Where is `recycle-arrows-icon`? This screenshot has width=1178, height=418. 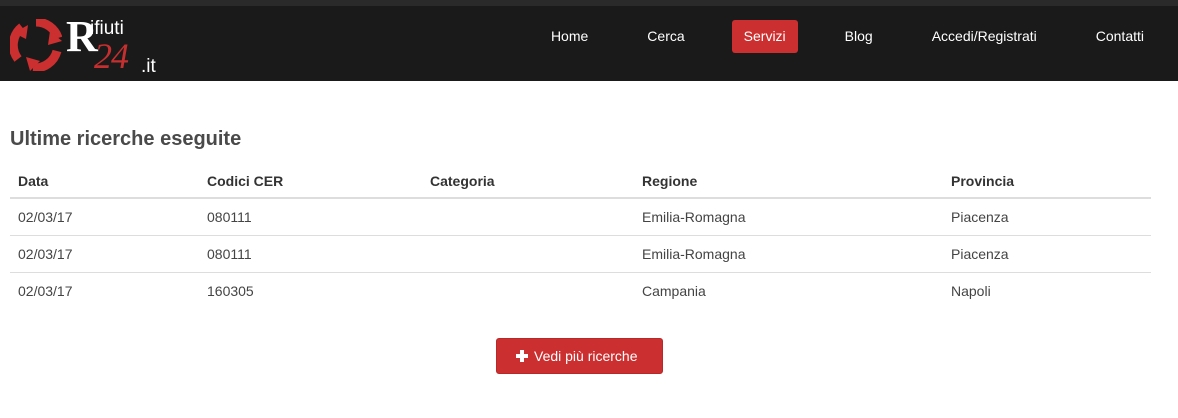 recycle-arrows-icon is located at coordinates (36, 45).